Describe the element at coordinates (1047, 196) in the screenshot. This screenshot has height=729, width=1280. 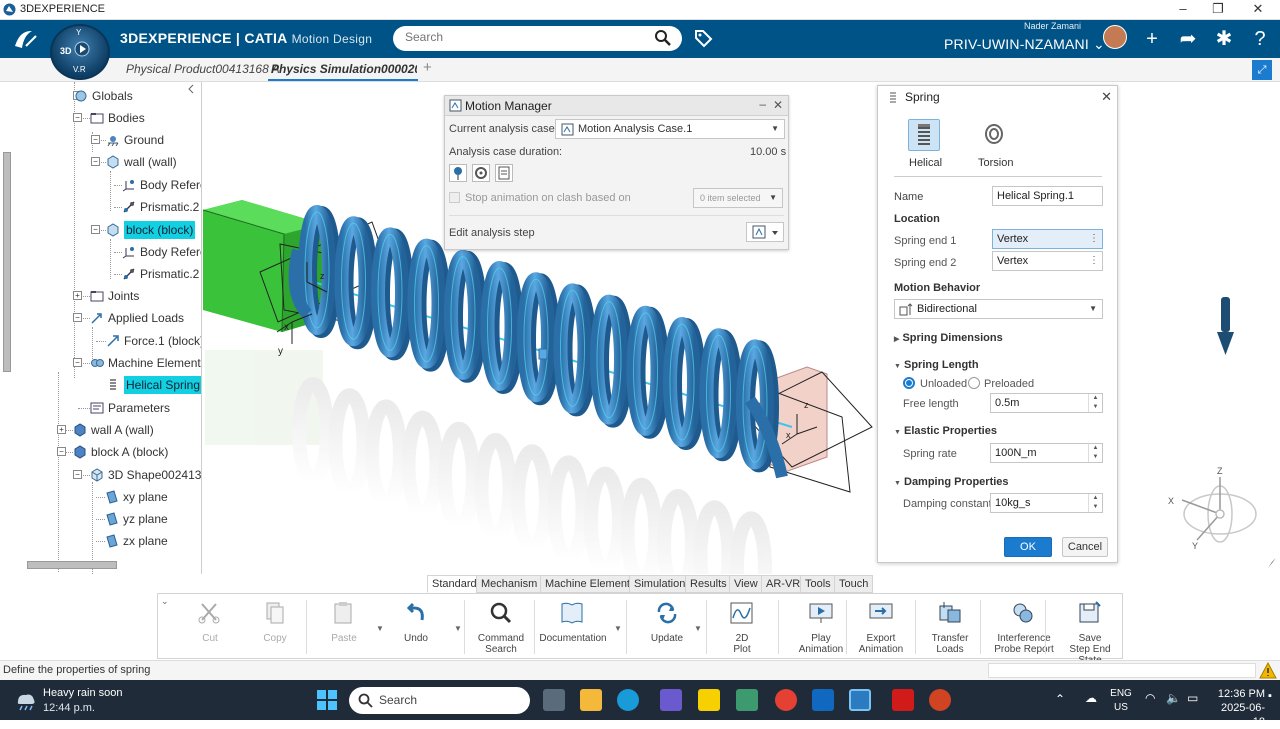
I see `spring-name-input: Helical Spring.1` at that location.